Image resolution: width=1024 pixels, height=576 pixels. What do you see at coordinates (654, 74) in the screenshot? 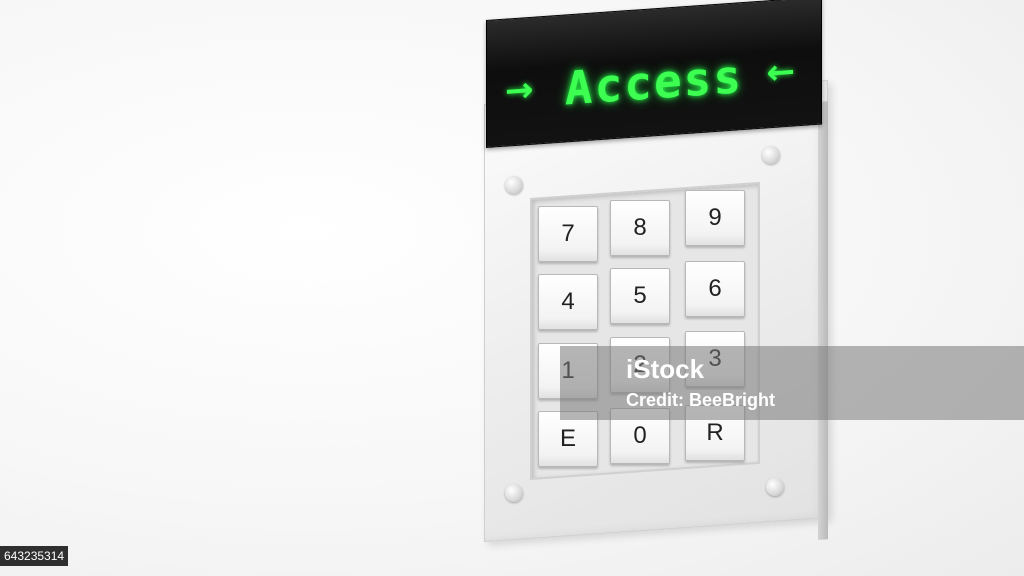
I see `led-display: → Access ←` at bounding box center [654, 74].